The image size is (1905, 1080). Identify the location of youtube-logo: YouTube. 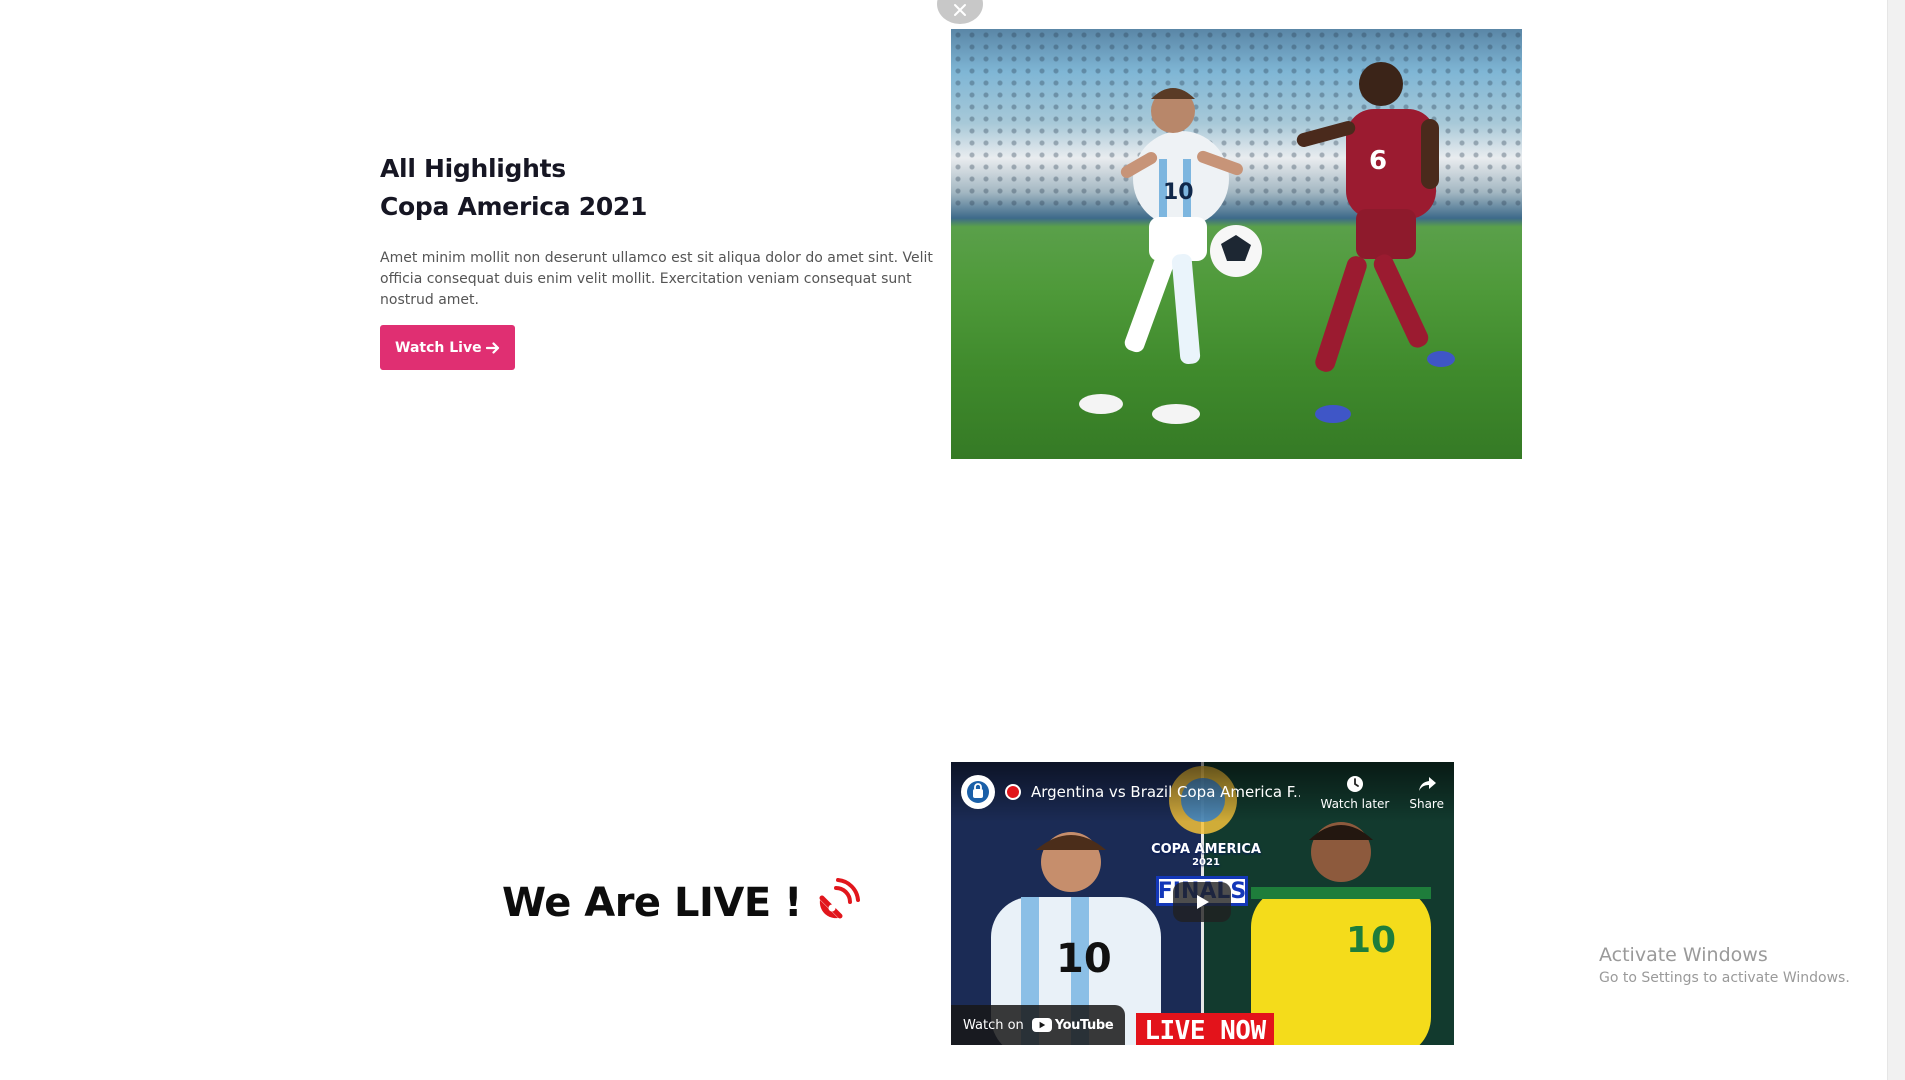
(1072, 1025).